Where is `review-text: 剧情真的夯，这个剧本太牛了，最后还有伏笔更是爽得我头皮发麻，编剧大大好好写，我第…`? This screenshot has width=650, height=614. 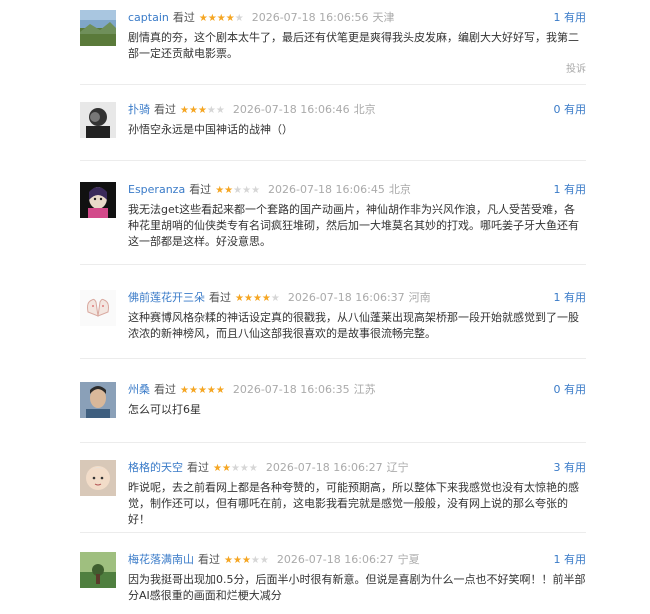 review-text: 剧情真的夯，这个剧本太牛了，最后还有伏笔更是爽得我头皮发麻，编剧大大好好写，我第… is located at coordinates (353, 45).